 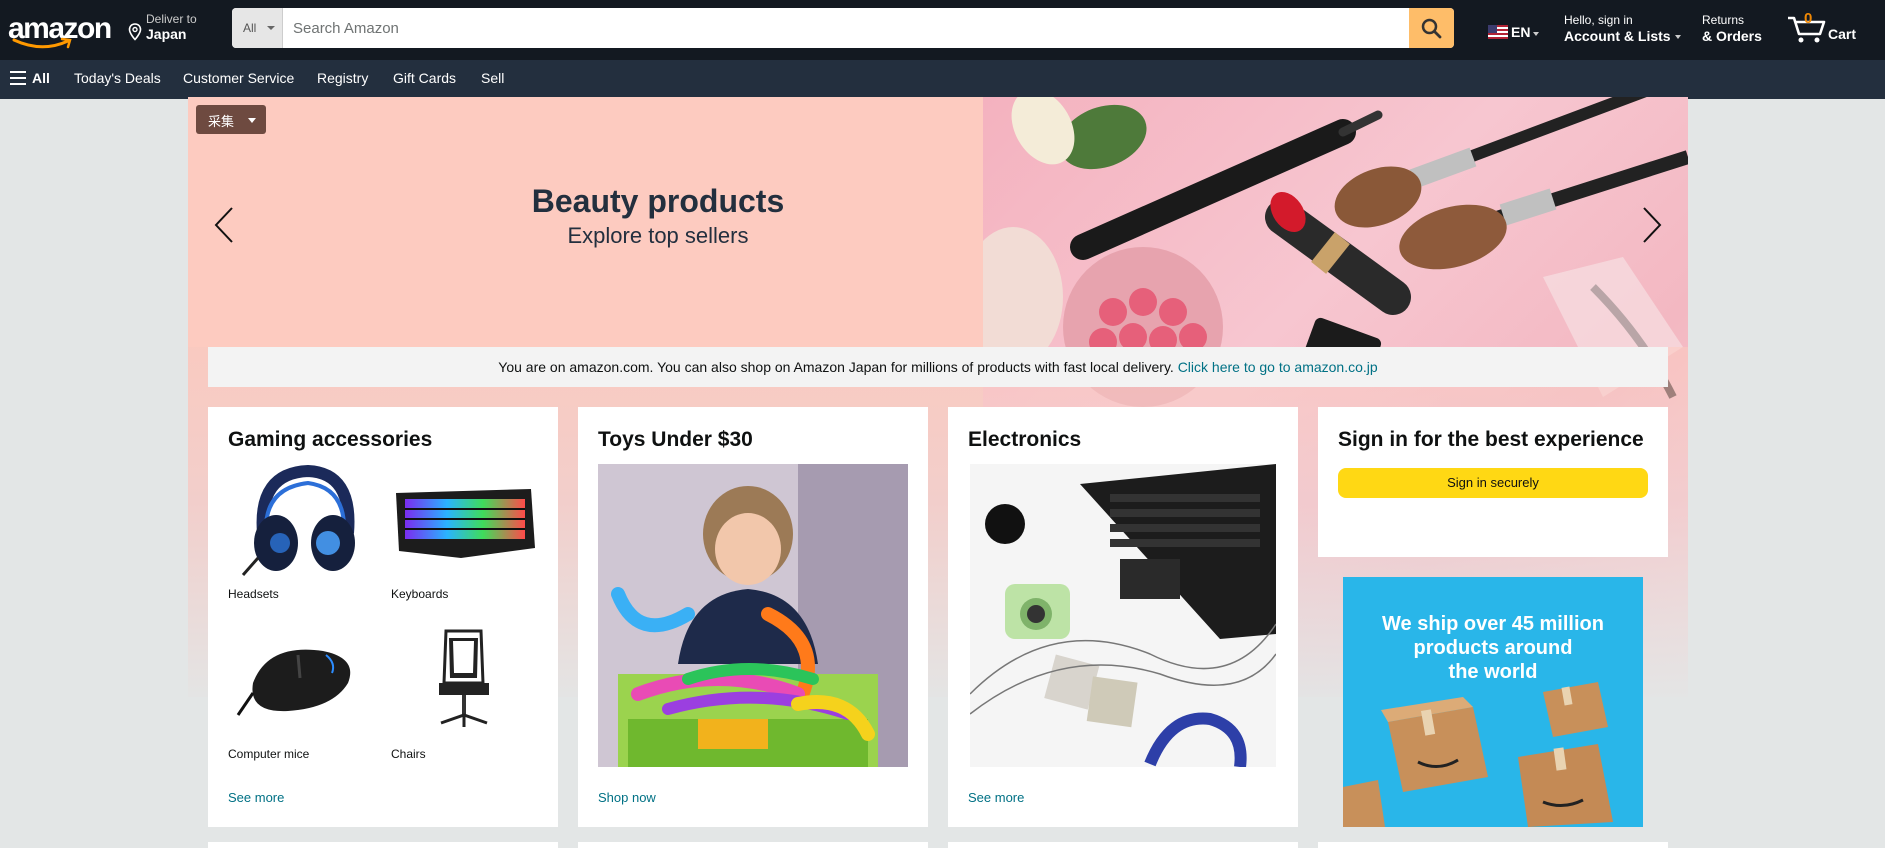 I want to click on item-label: Keyboards, so click(x=420, y=594).